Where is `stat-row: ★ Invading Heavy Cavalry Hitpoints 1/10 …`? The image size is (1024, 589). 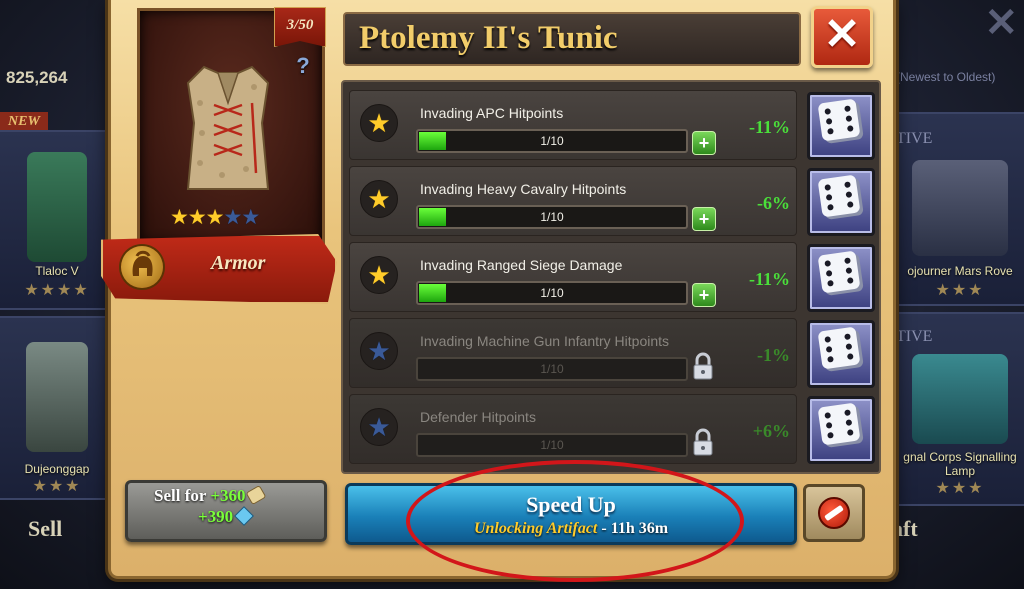
stat-row: ★ Invading Heavy Cavalry Hitpoints 1/10 … is located at coordinates (573, 201).